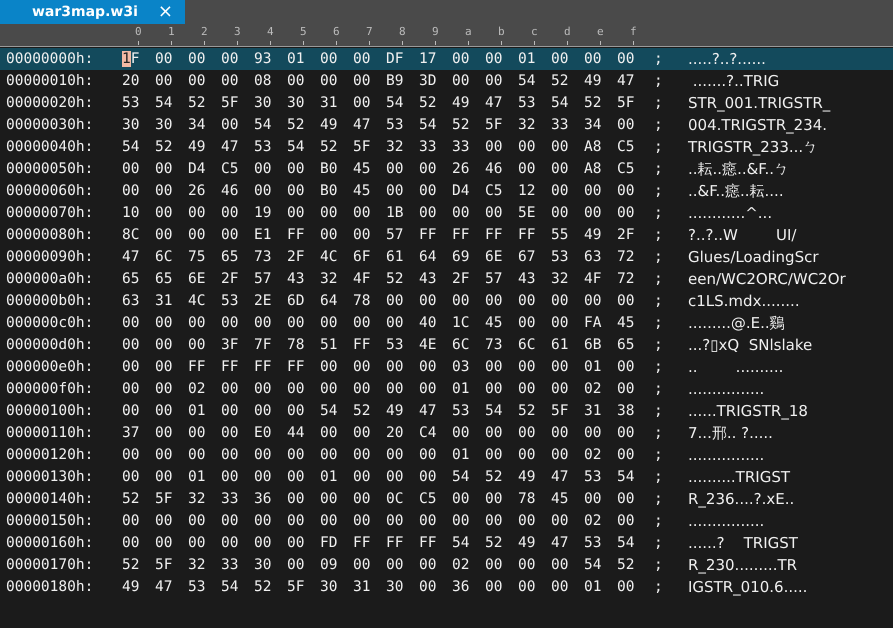  Describe the element at coordinates (501, 169) in the screenshot. I see `hex-byte: 46` at that location.